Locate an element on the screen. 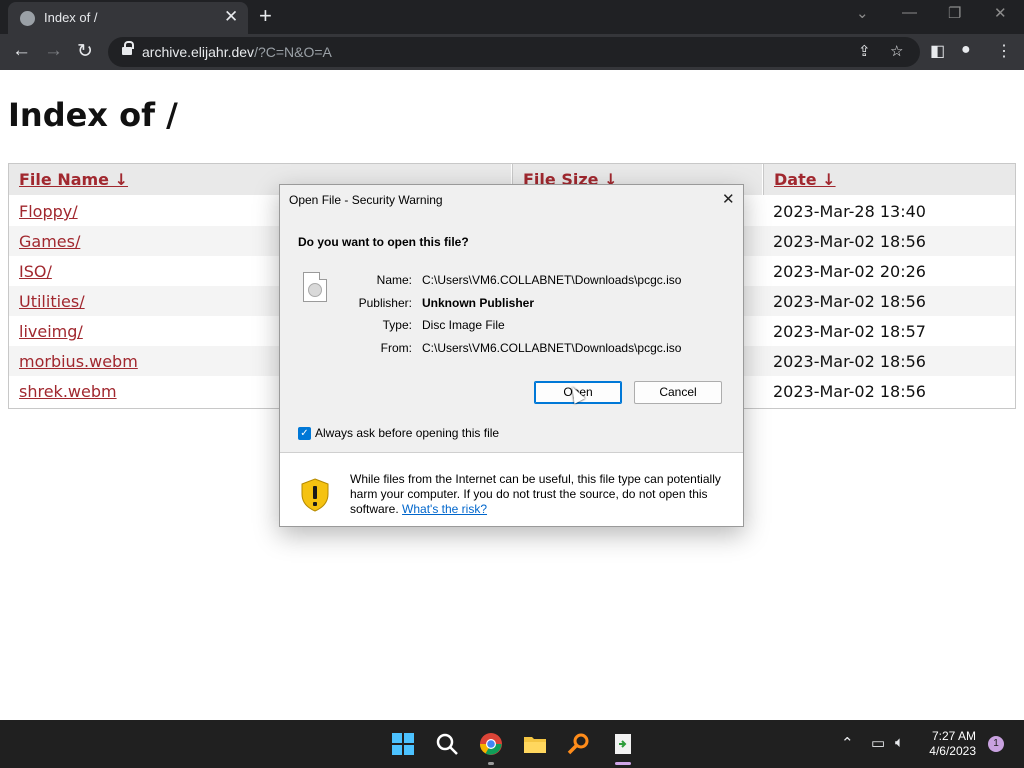 The image size is (1024, 768). start-windows-icon is located at coordinates (403, 744).